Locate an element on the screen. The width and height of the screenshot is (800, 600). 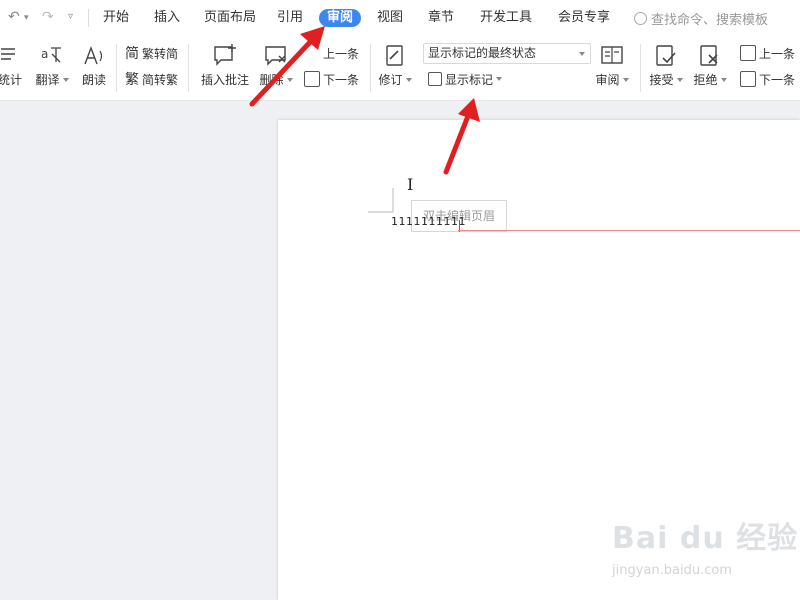
next-change-icon is located at coordinates (748, 79).